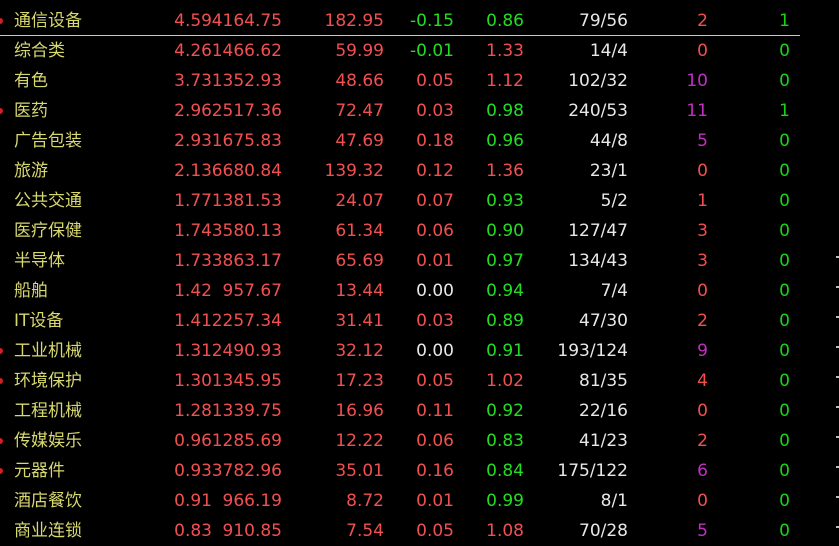  I want to click on turnover-amount: 35.01, so click(359, 471).